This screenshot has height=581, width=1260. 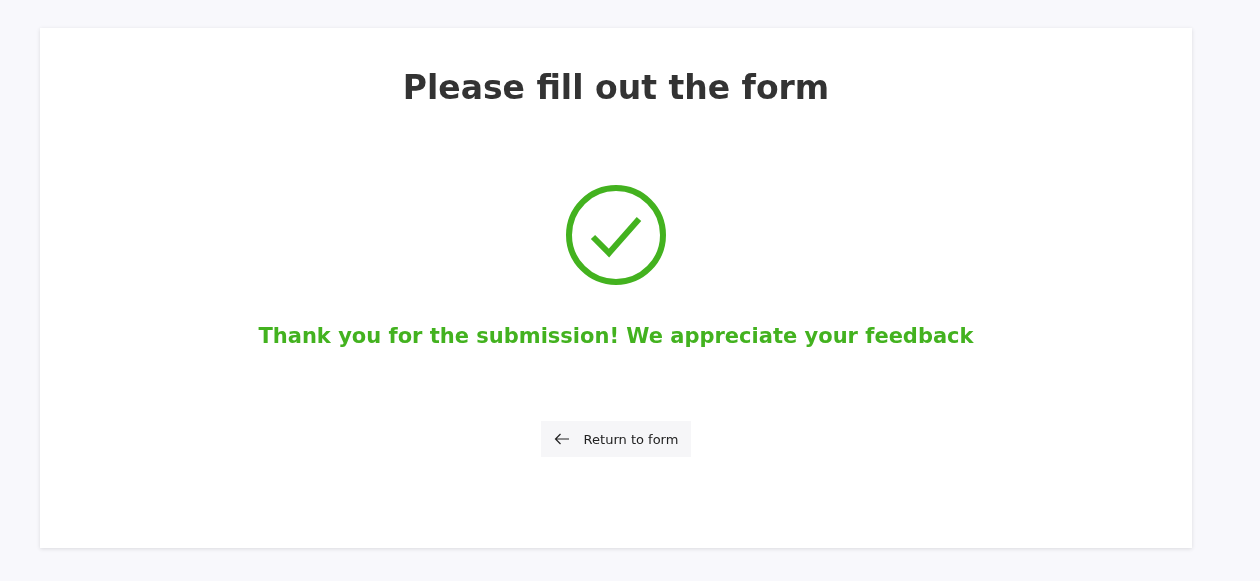 I want to click on form-title: Please fill out the form, so click(x=616, y=88).